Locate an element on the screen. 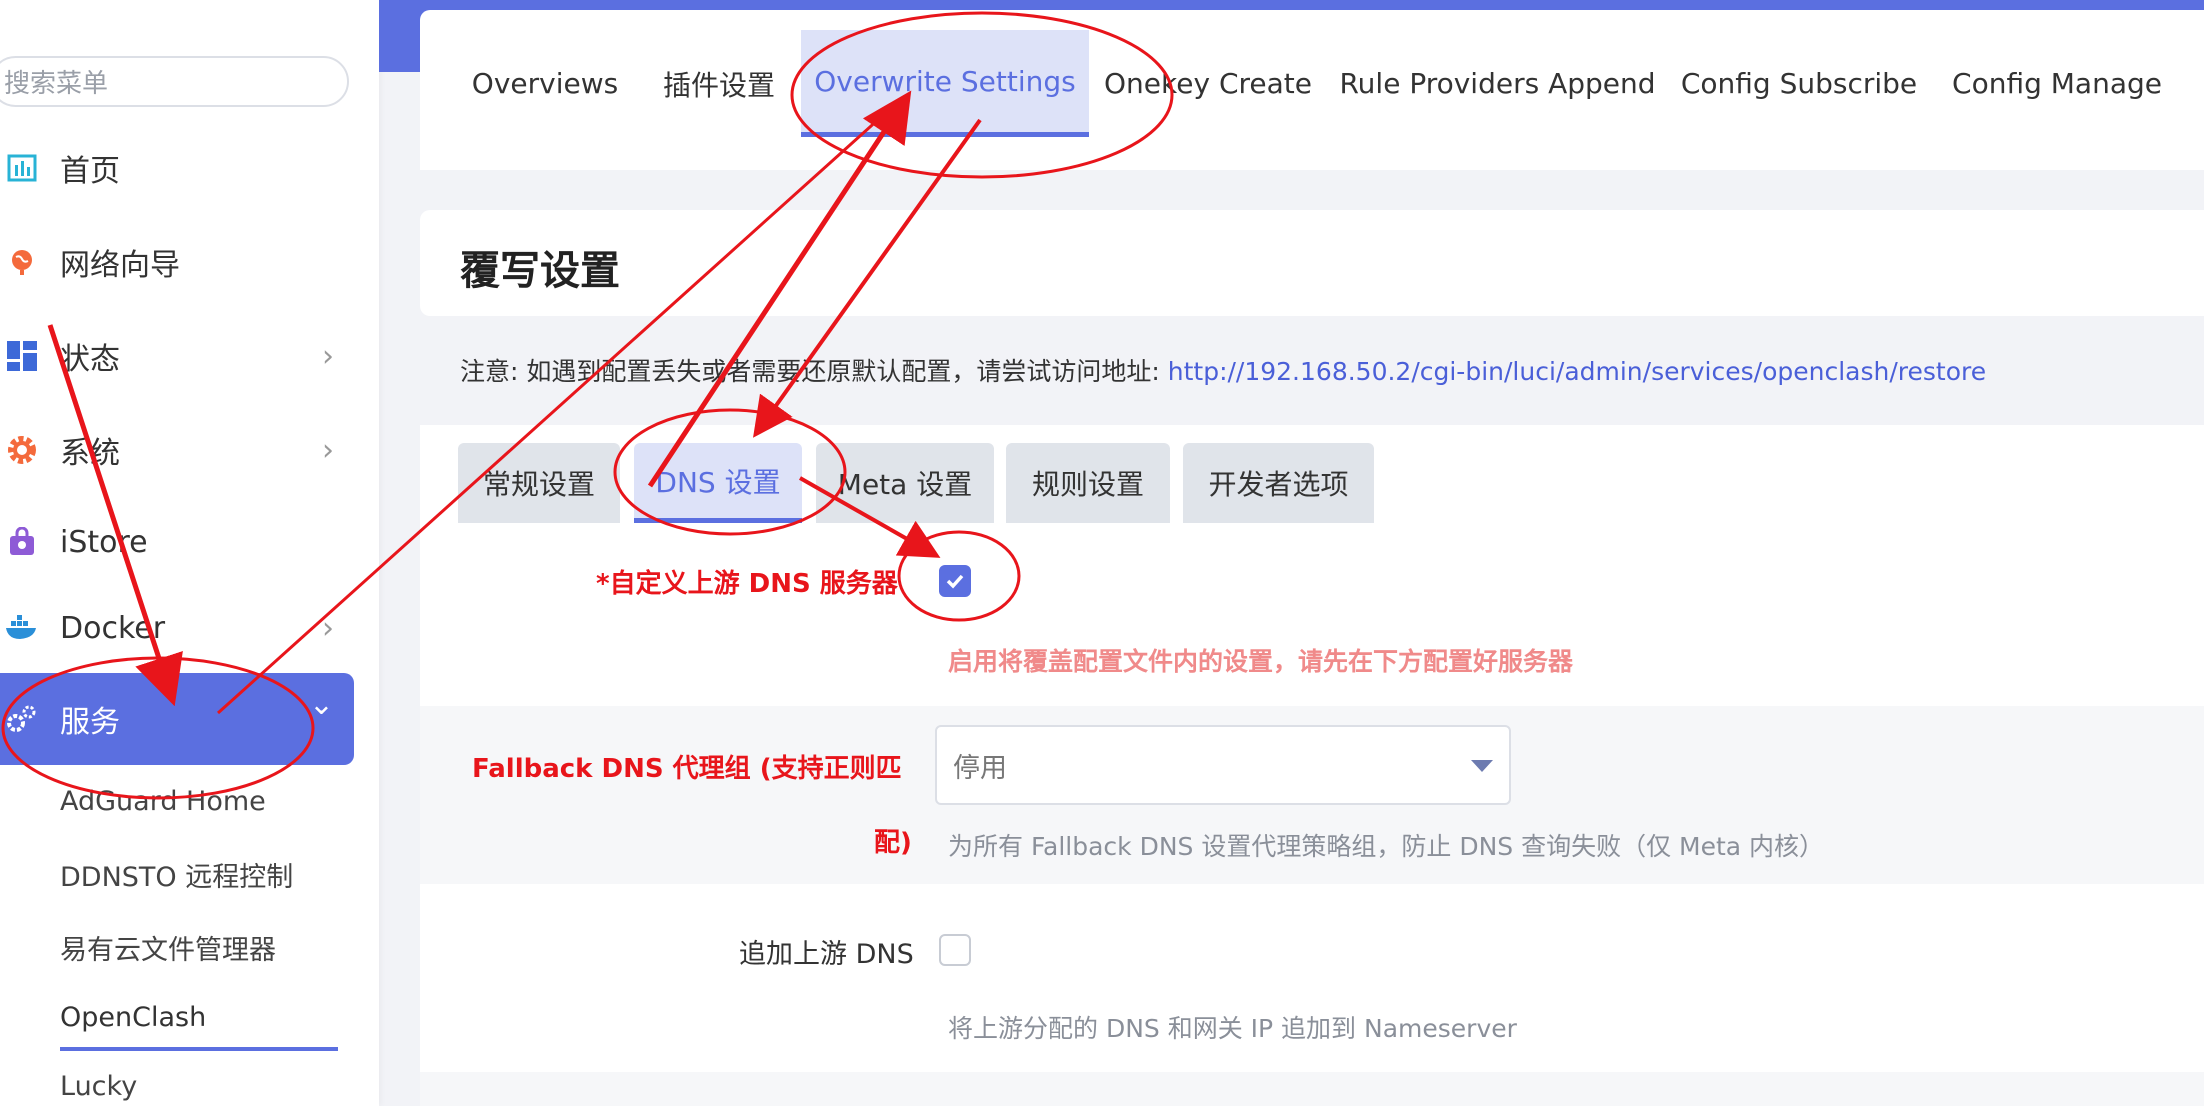 This screenshot has height=1106, width=2204. subtab-developer: 开发者选项 is located at coordinates (1278, 483).